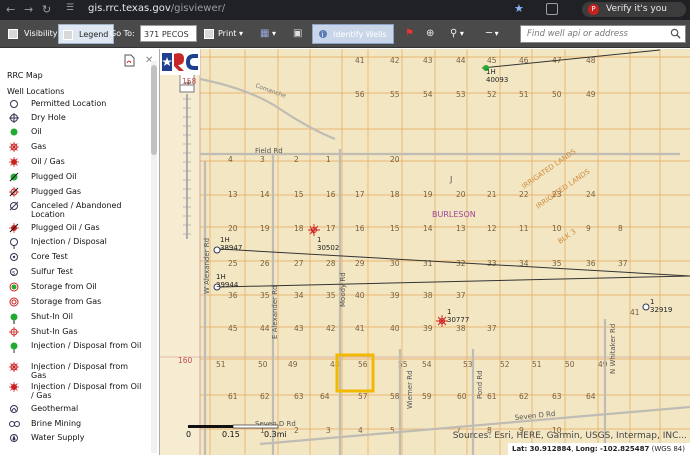  I want to click on injection-oil-gas-icon, so click(14, 387).